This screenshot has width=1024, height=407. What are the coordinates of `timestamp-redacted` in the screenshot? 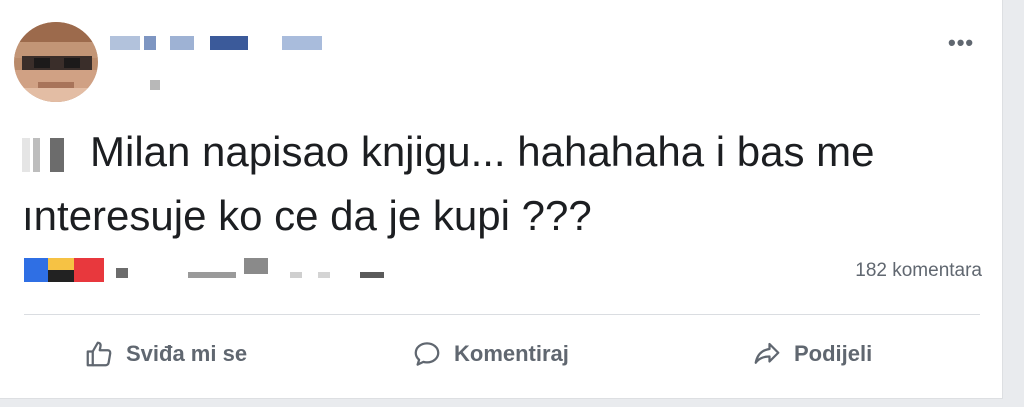 It's located at (155, 85).